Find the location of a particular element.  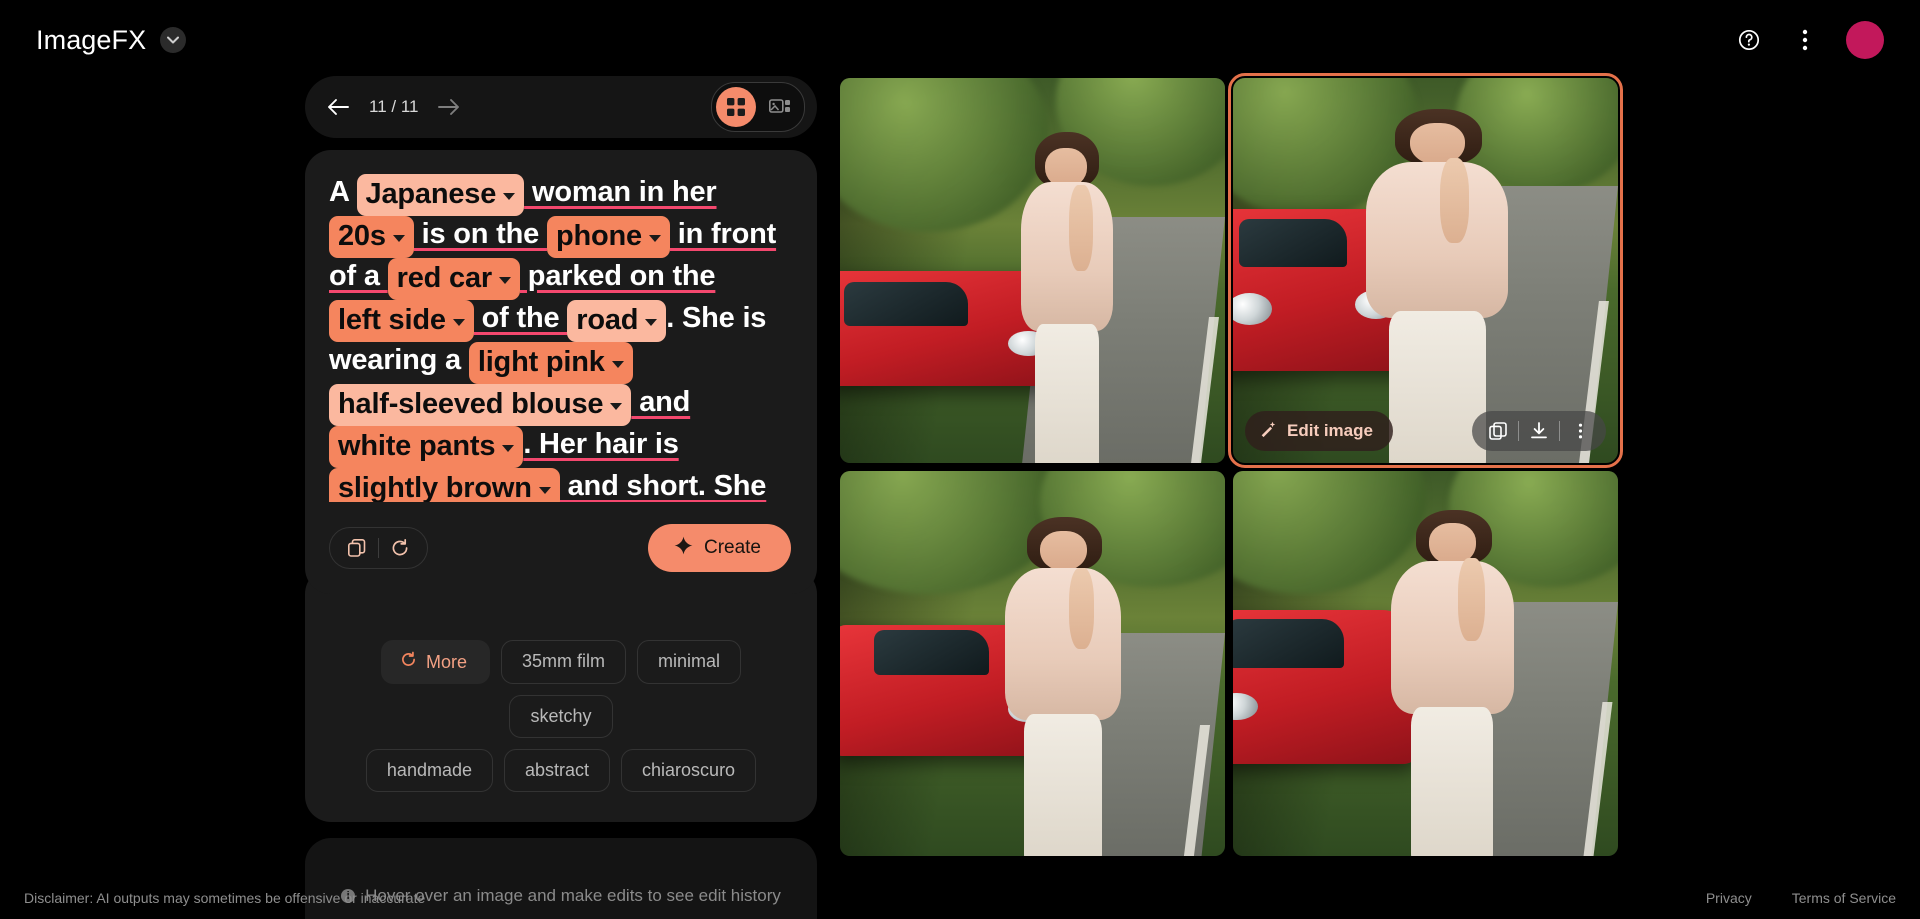

download-icon is located at coordinates (1539, 431).